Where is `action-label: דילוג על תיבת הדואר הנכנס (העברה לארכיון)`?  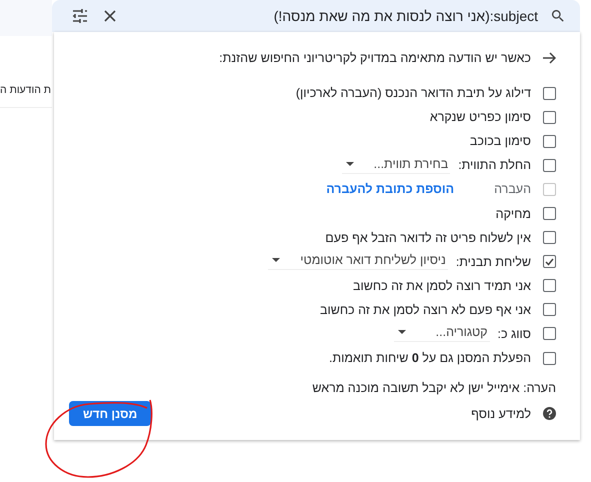 action-label: דילוג על תיבת הדואר הנכנס (העברה לארכיון) is located at coordinates (413, 93).